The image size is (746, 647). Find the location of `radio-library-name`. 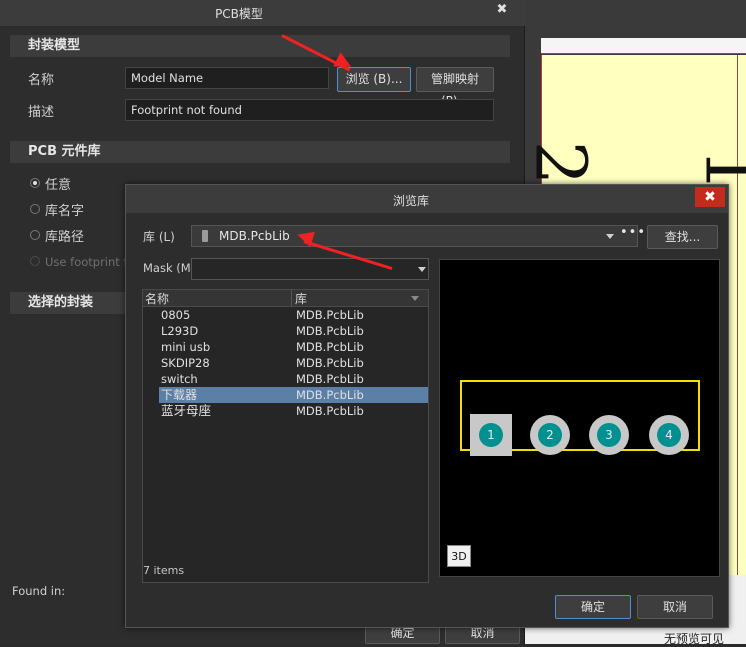

radio-library-name is located at coordinates (35, 209).